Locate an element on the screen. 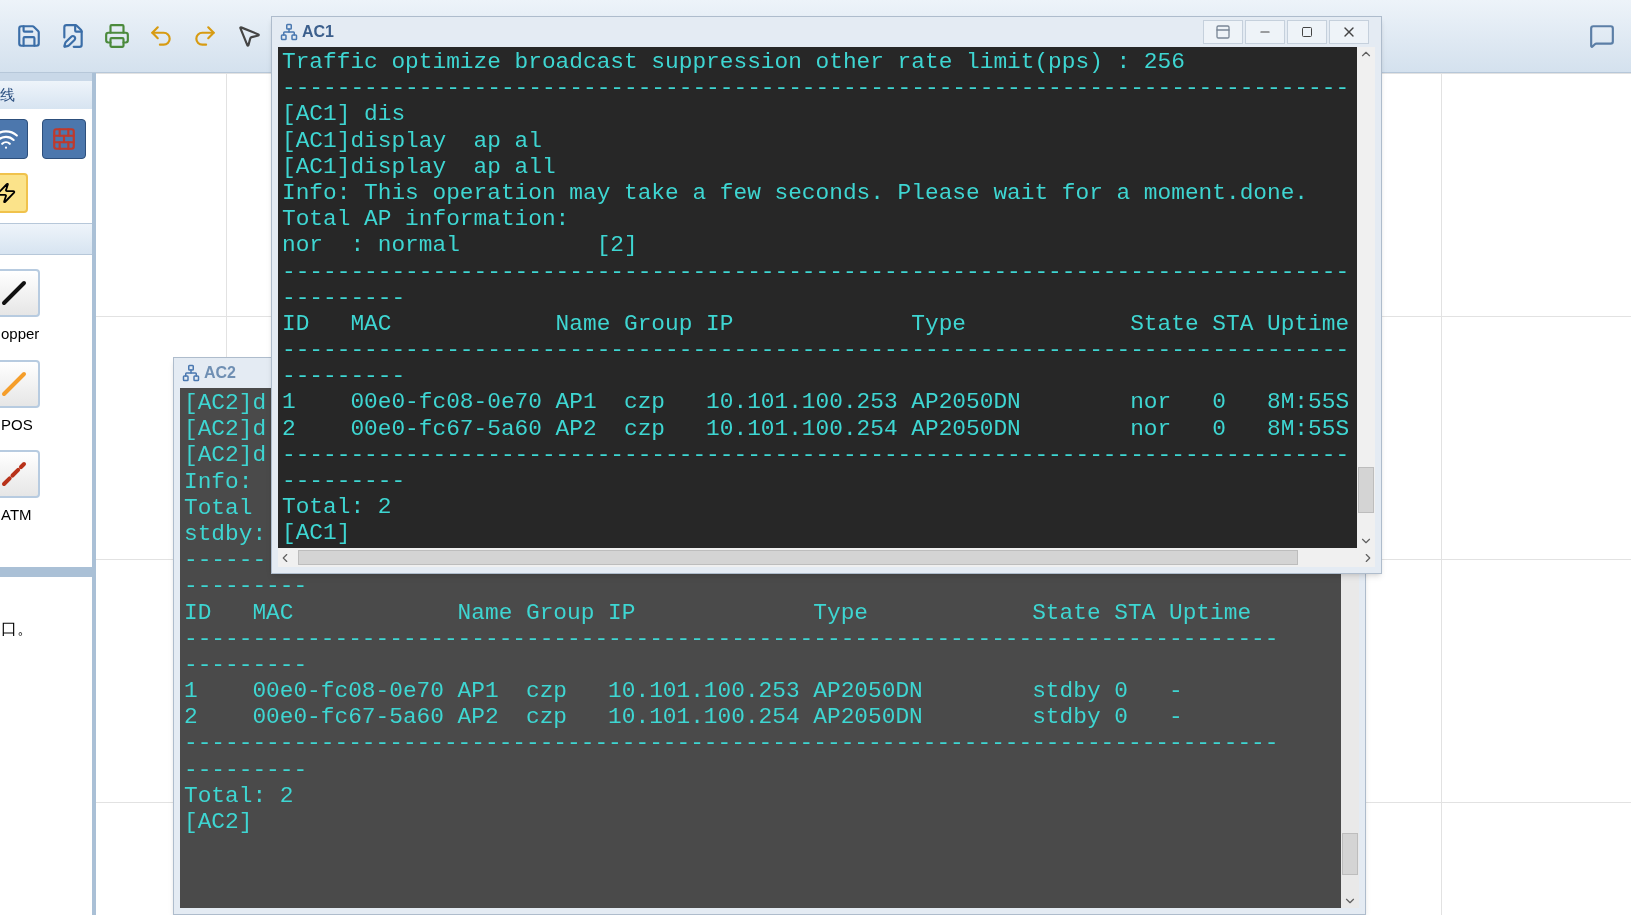 The image size is (1631, 915). terminal-line: Info: This operation may take a few seconds. Please wait for a moment.done. is located at coordinates (795, 193).